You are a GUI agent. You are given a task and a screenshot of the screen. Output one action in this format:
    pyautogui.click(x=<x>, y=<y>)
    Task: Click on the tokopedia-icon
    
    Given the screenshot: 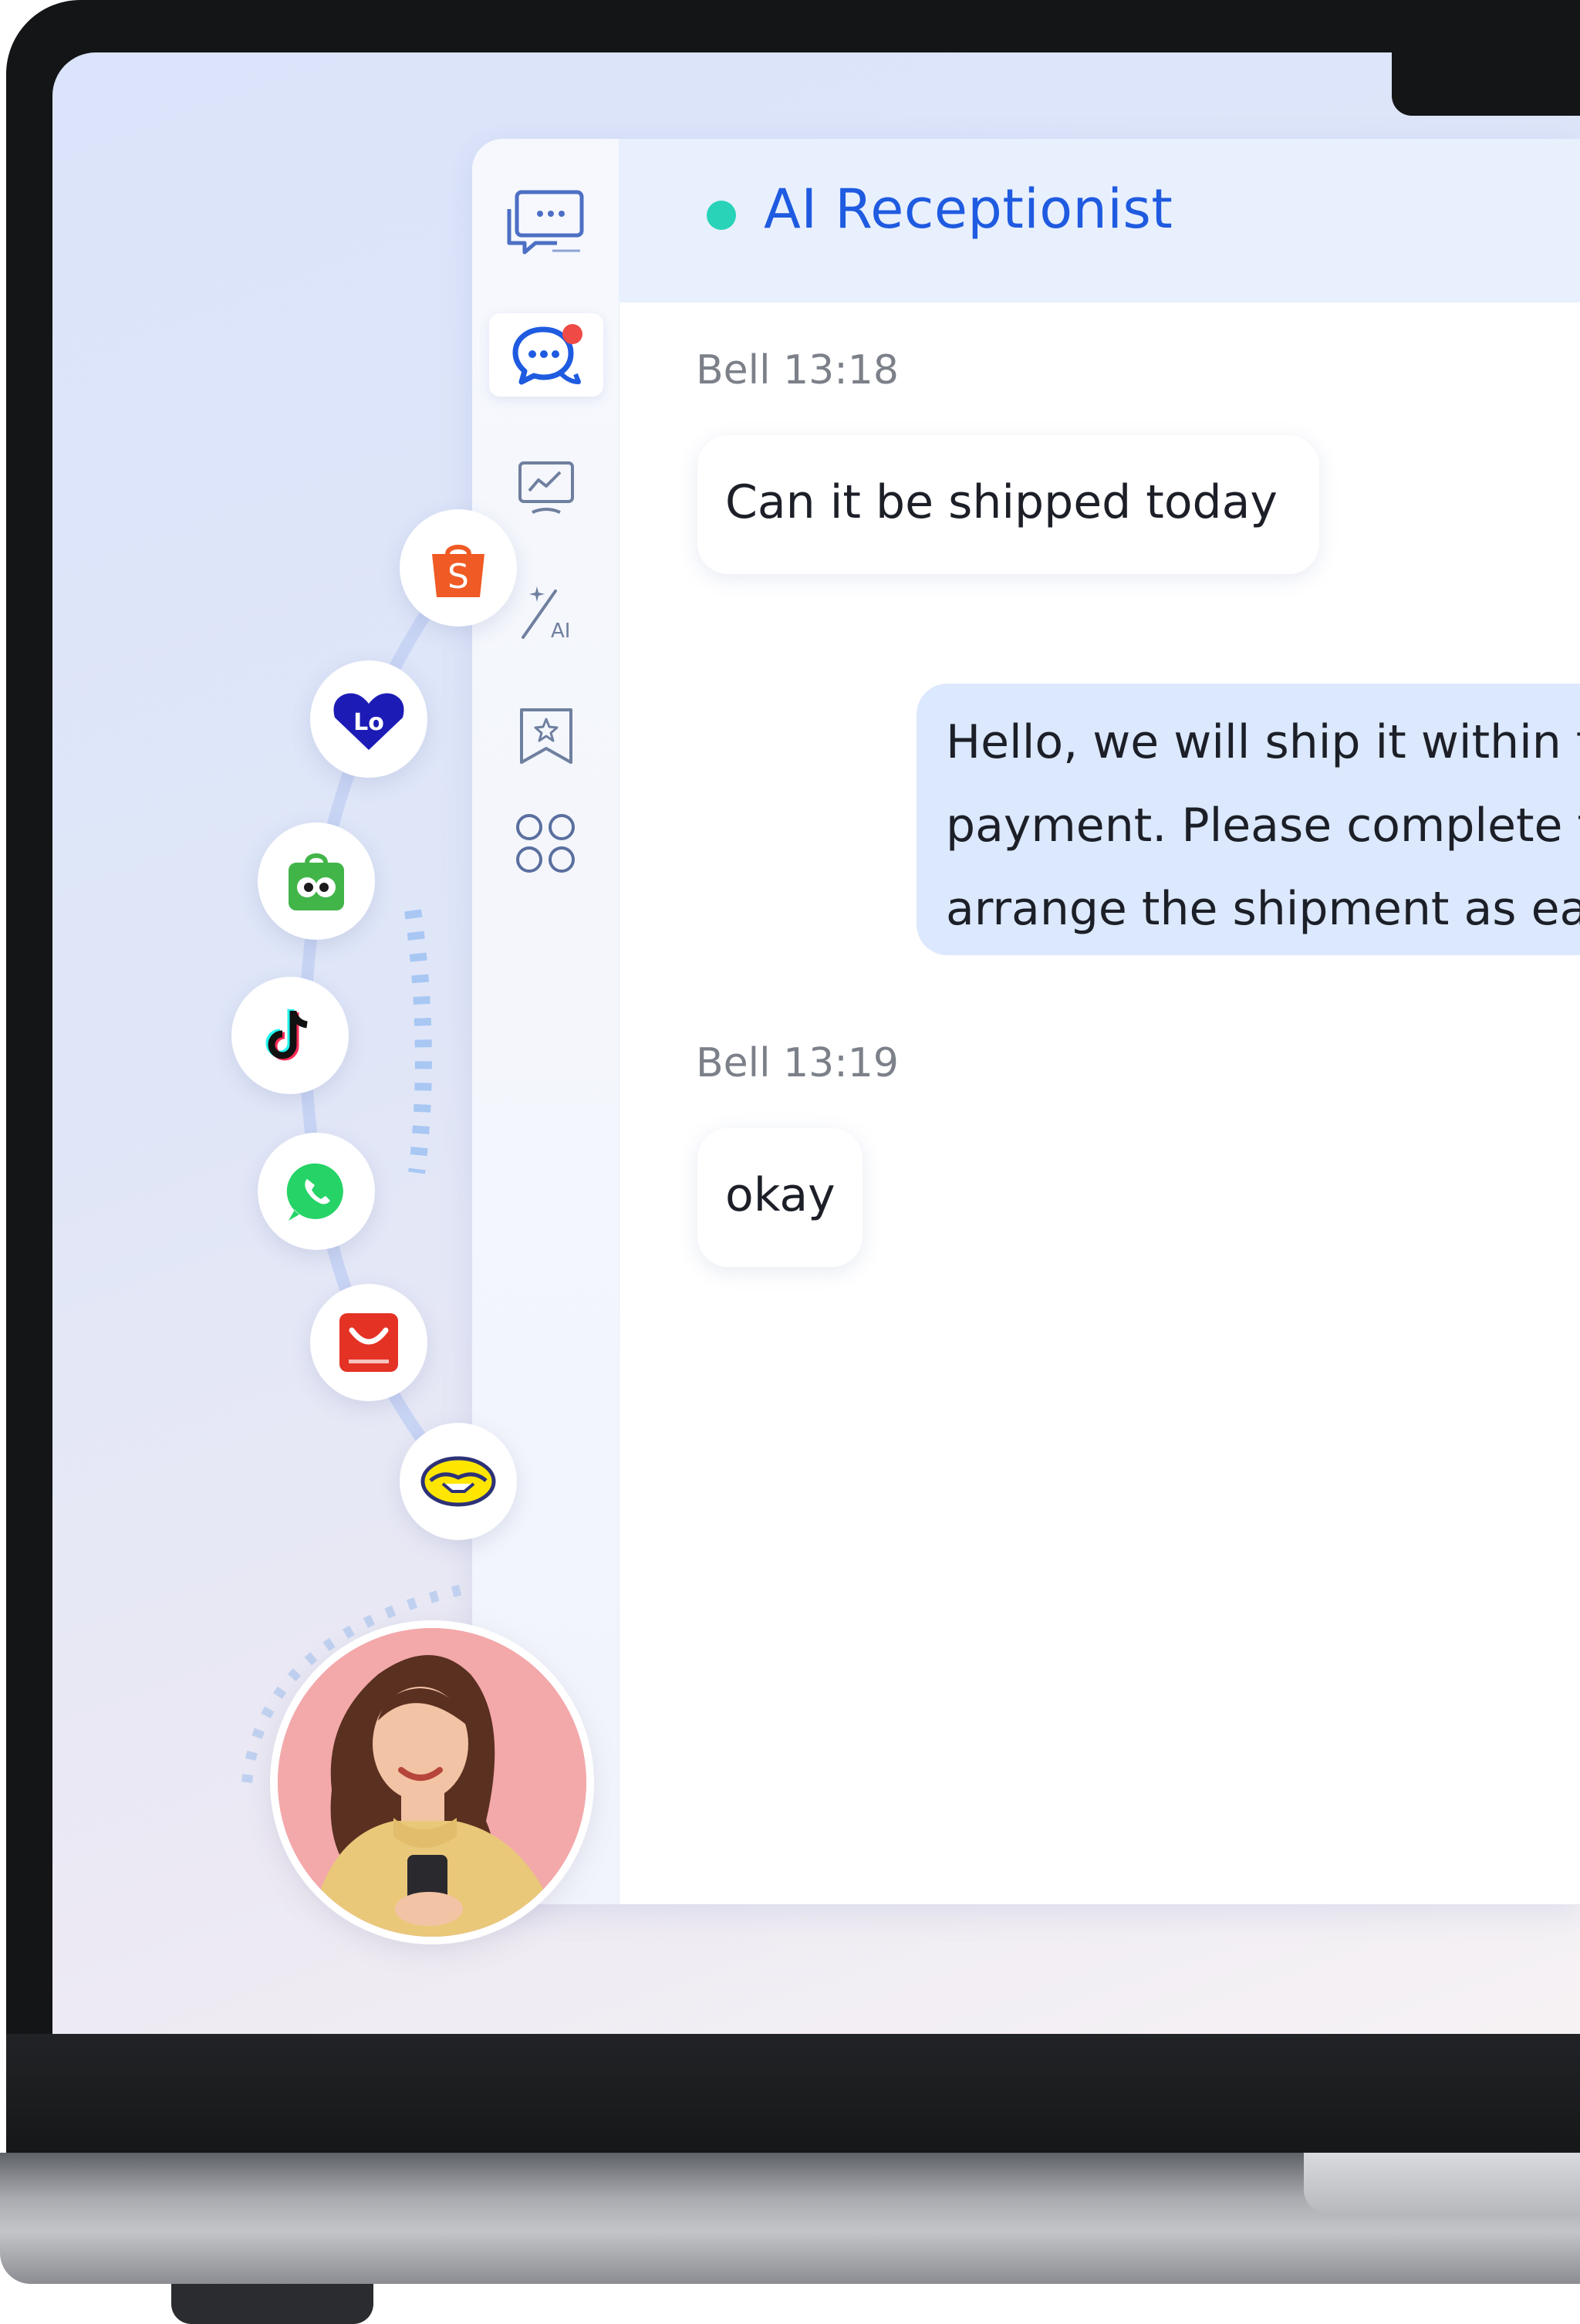 What is the action you would take?
    pyautogui.click(x=316, y=881)
    